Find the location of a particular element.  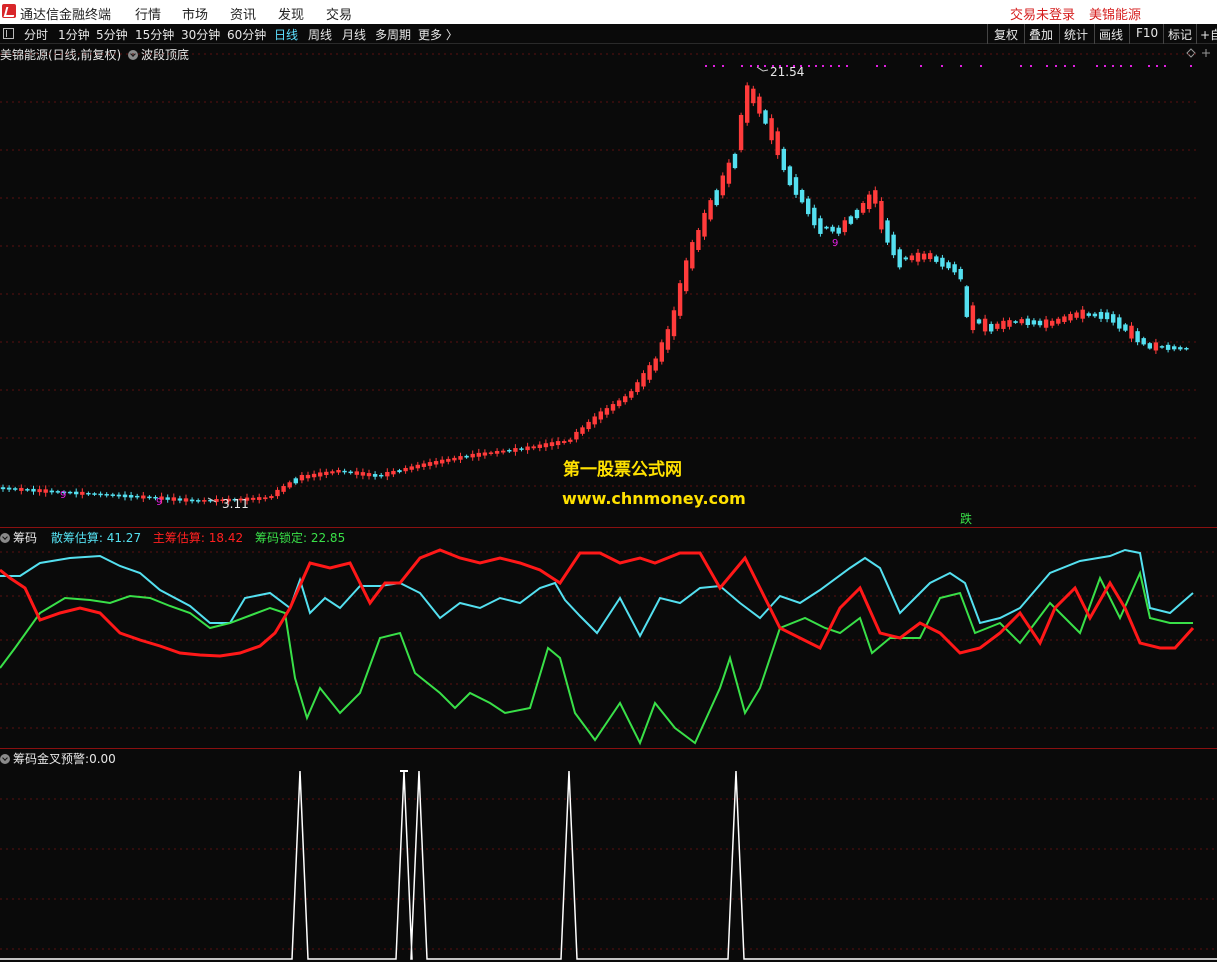

stock-name: 美锦能源 is located at coordinates (1115, 15).